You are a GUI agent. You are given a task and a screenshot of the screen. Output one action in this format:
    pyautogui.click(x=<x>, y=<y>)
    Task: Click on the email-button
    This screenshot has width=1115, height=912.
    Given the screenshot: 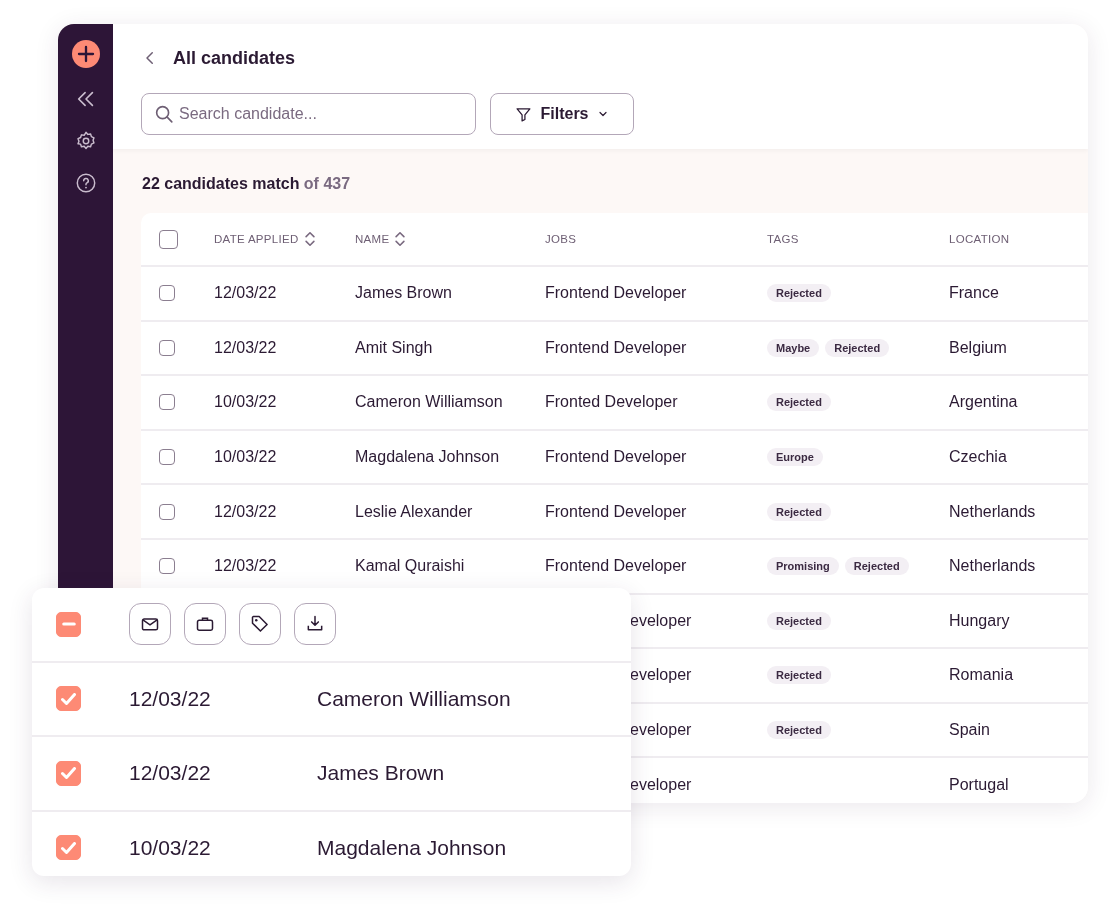 What is the action you would take?
    pyautogui.click(x=150, y=624)
    